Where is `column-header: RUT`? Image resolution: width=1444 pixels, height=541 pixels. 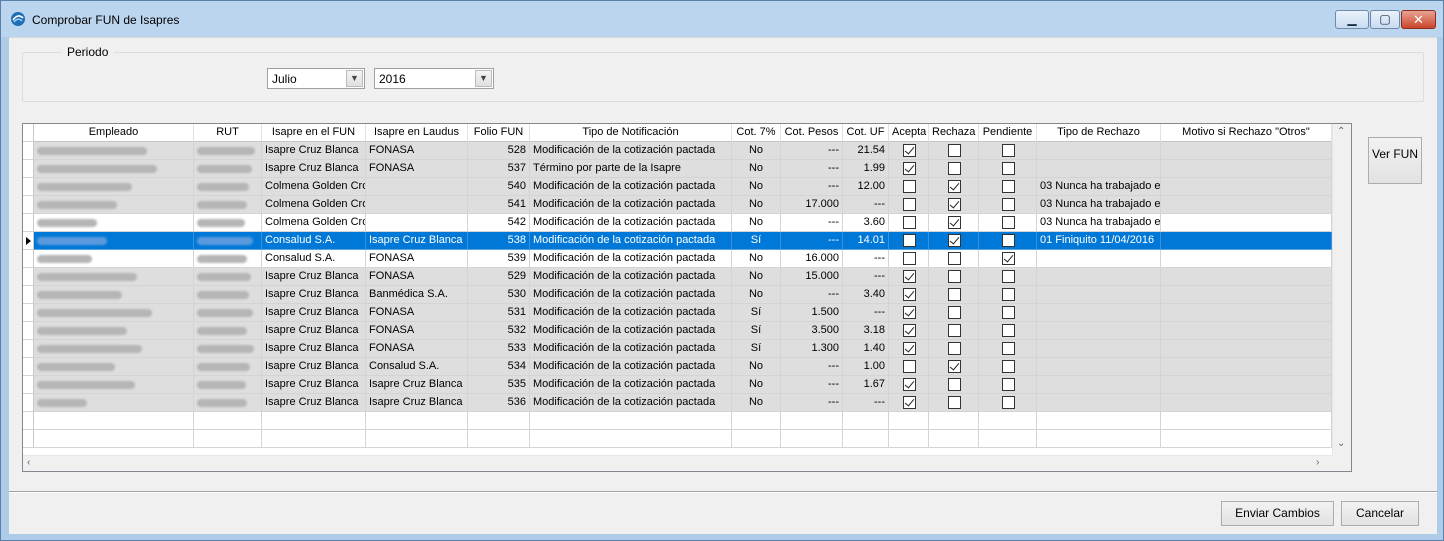
column-header: RUT is located at coordinates (228, 133).